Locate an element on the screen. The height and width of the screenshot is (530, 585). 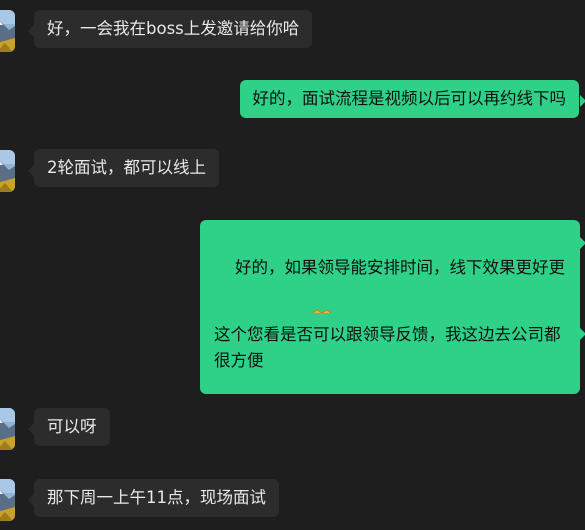
received-message-bubble: 那下周一上午11点，现场面试 is located at coordinates (156, 498).